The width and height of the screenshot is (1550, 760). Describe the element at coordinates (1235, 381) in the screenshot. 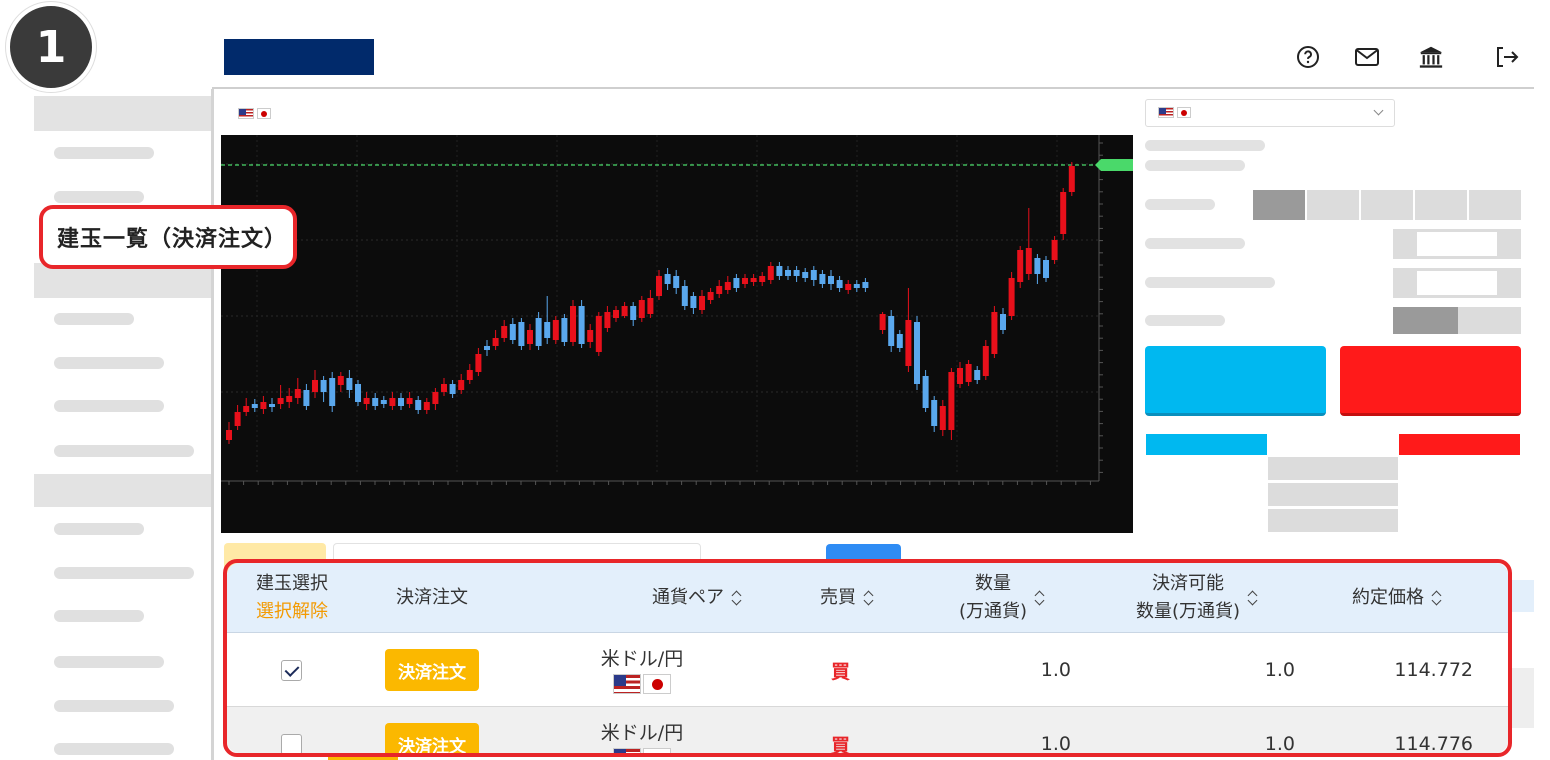

I see `buy-button` at that location.